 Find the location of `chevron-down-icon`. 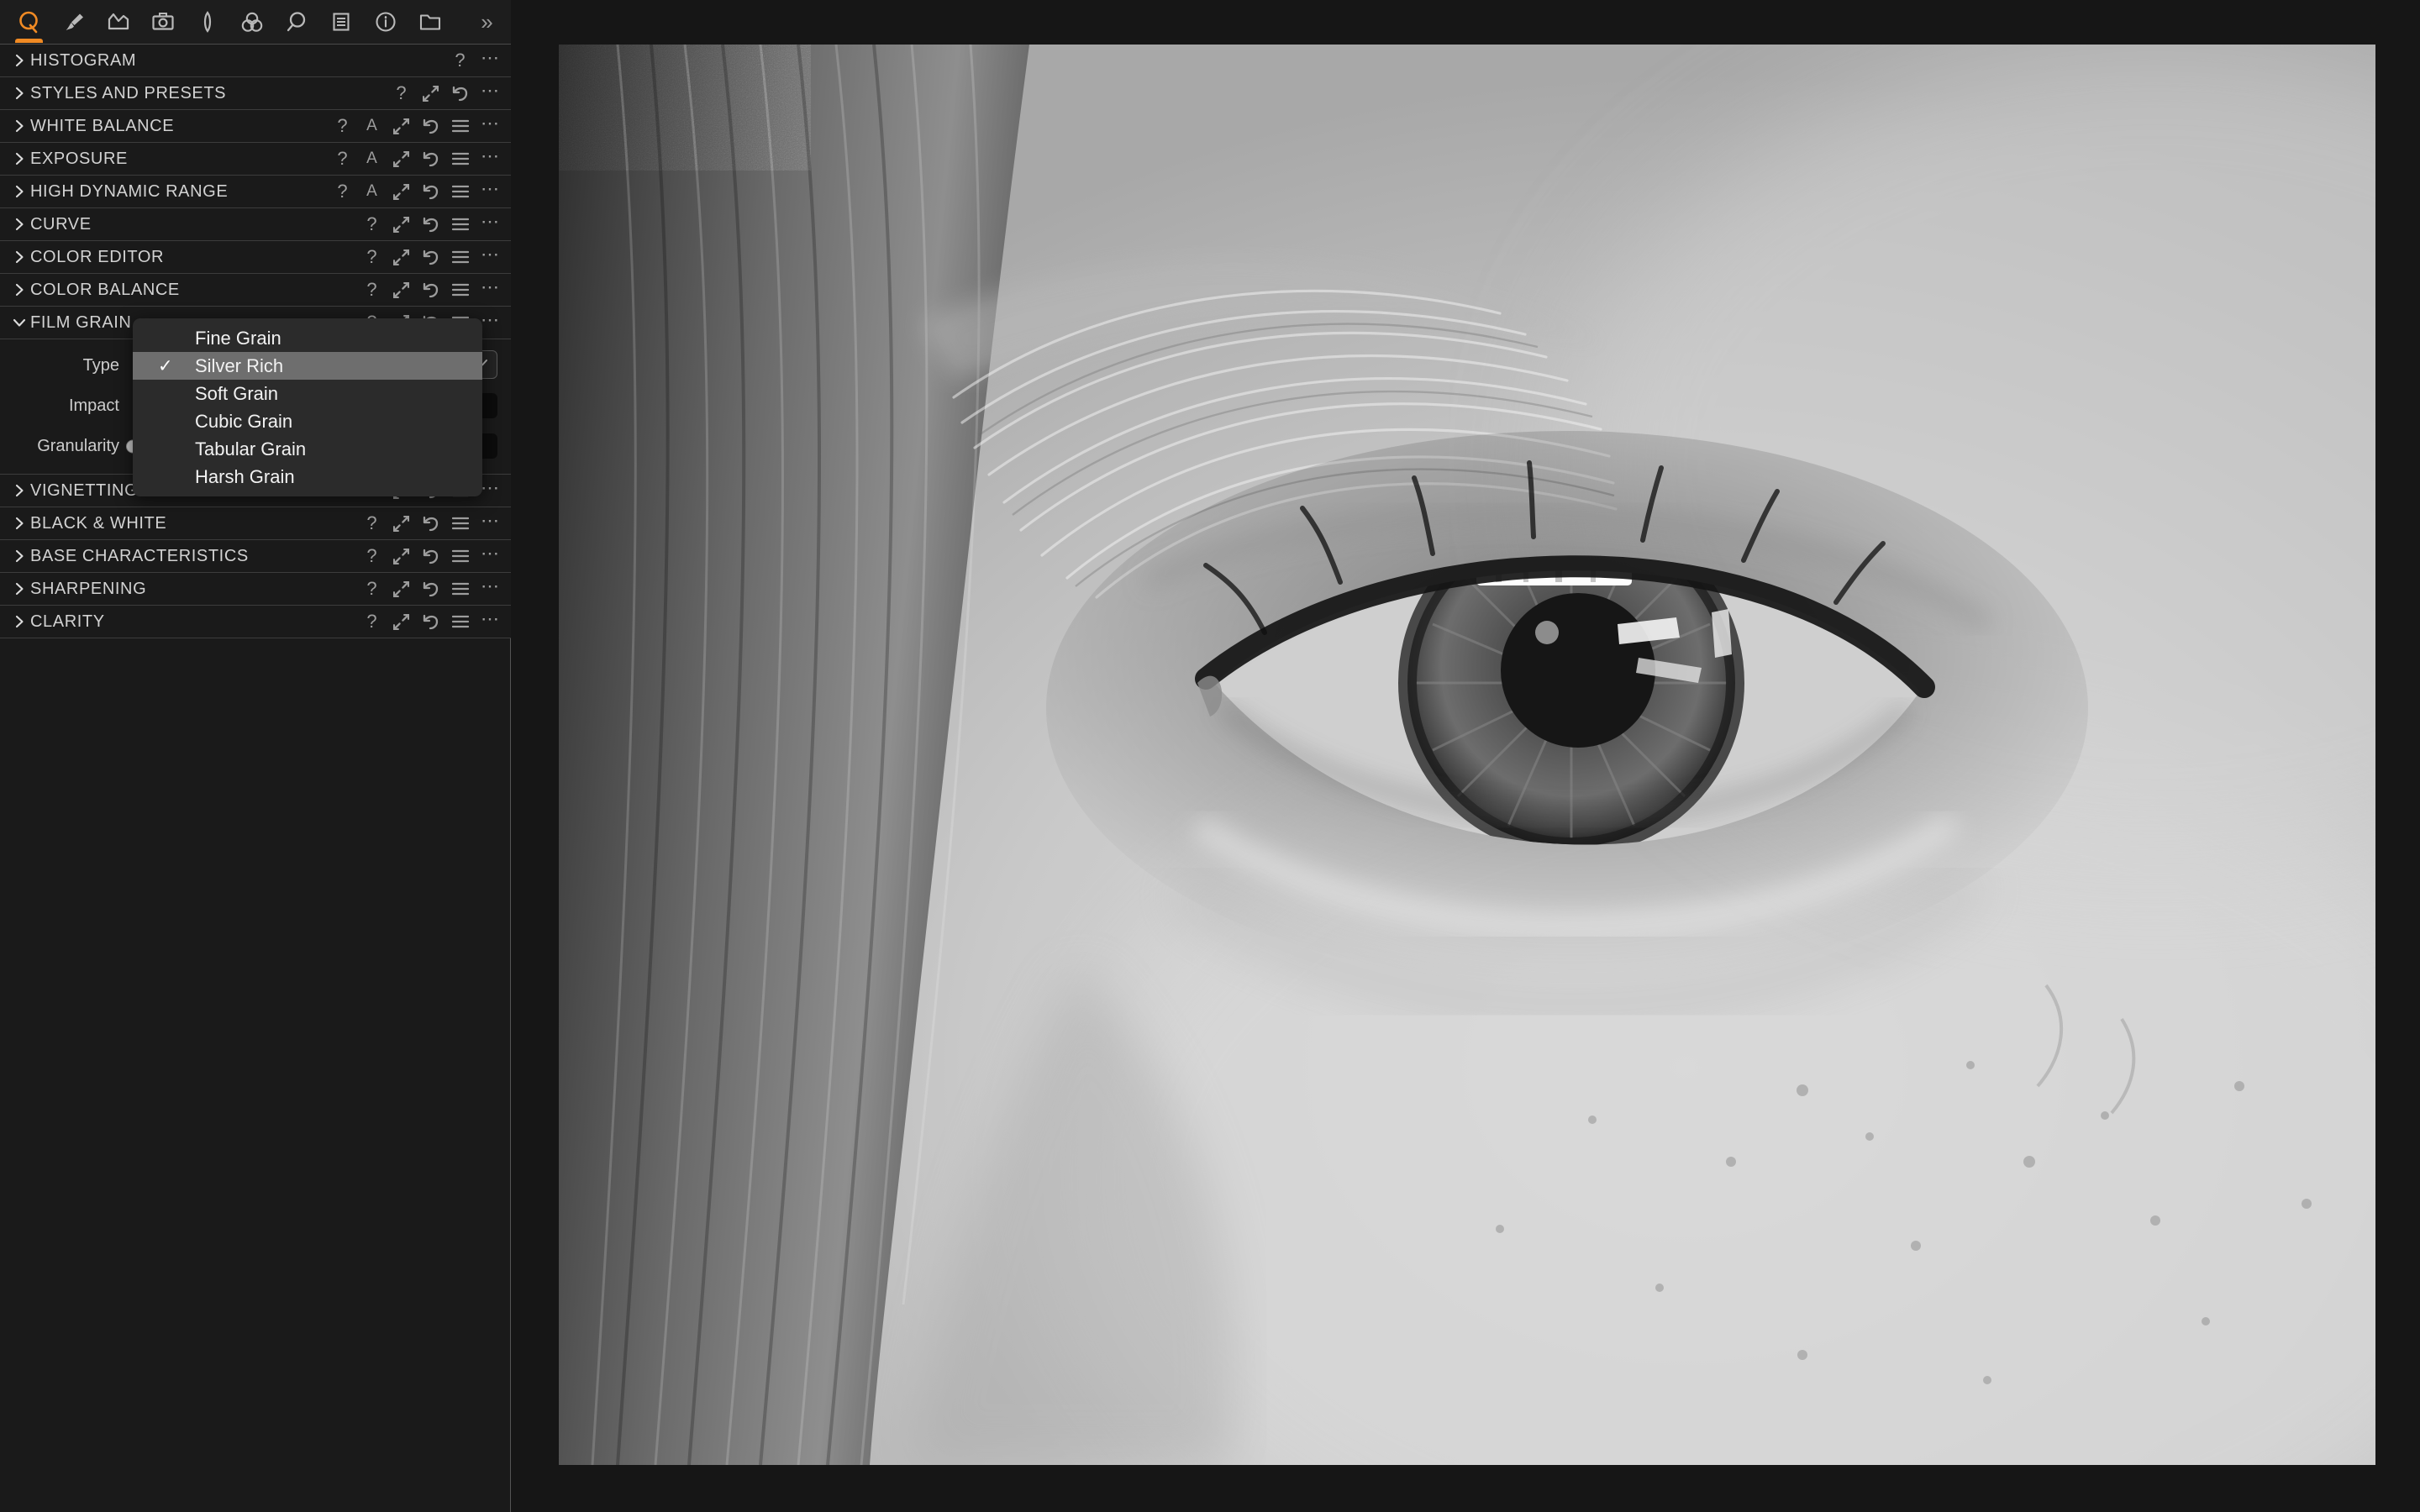

chevron-down-icon is located at coordinates (19, 322).